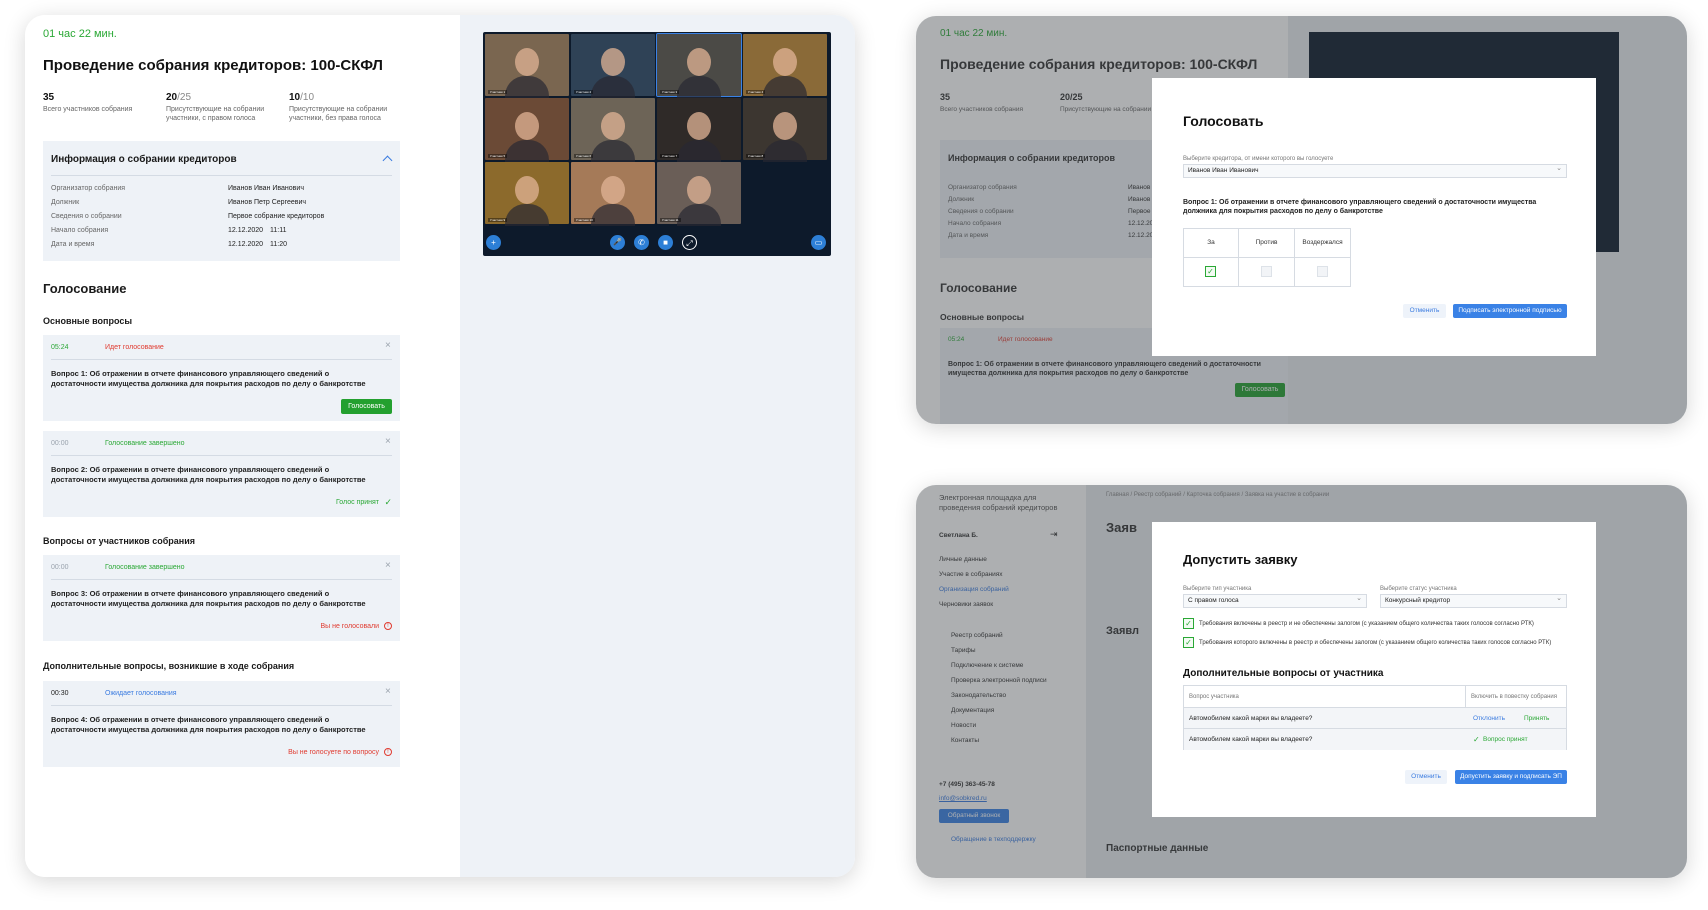 The width and height of the screenshot is (1708, 910). I want to click on member-questions-heading: Вопросы от участников собрания, so click(119, 541).